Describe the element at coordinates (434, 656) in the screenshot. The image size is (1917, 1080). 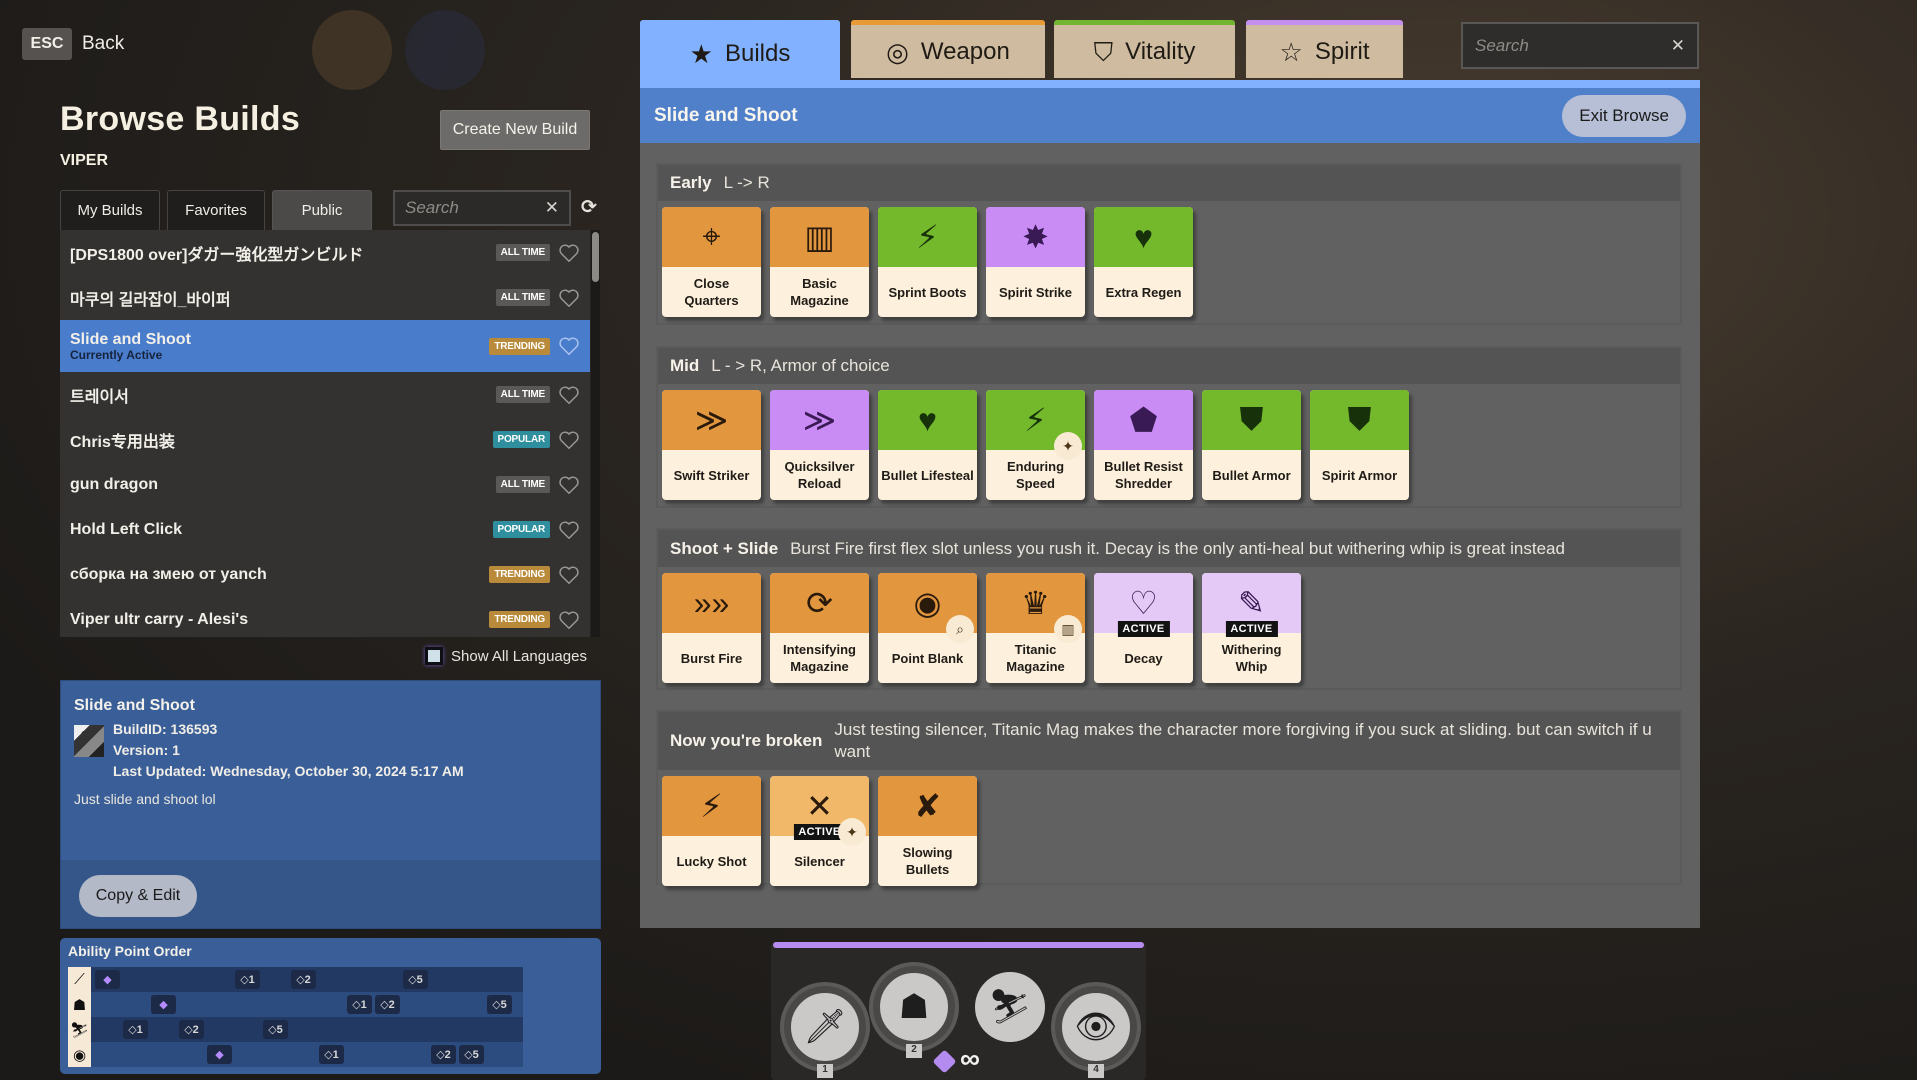
I see `show-all-languages-checkbox` at that location.